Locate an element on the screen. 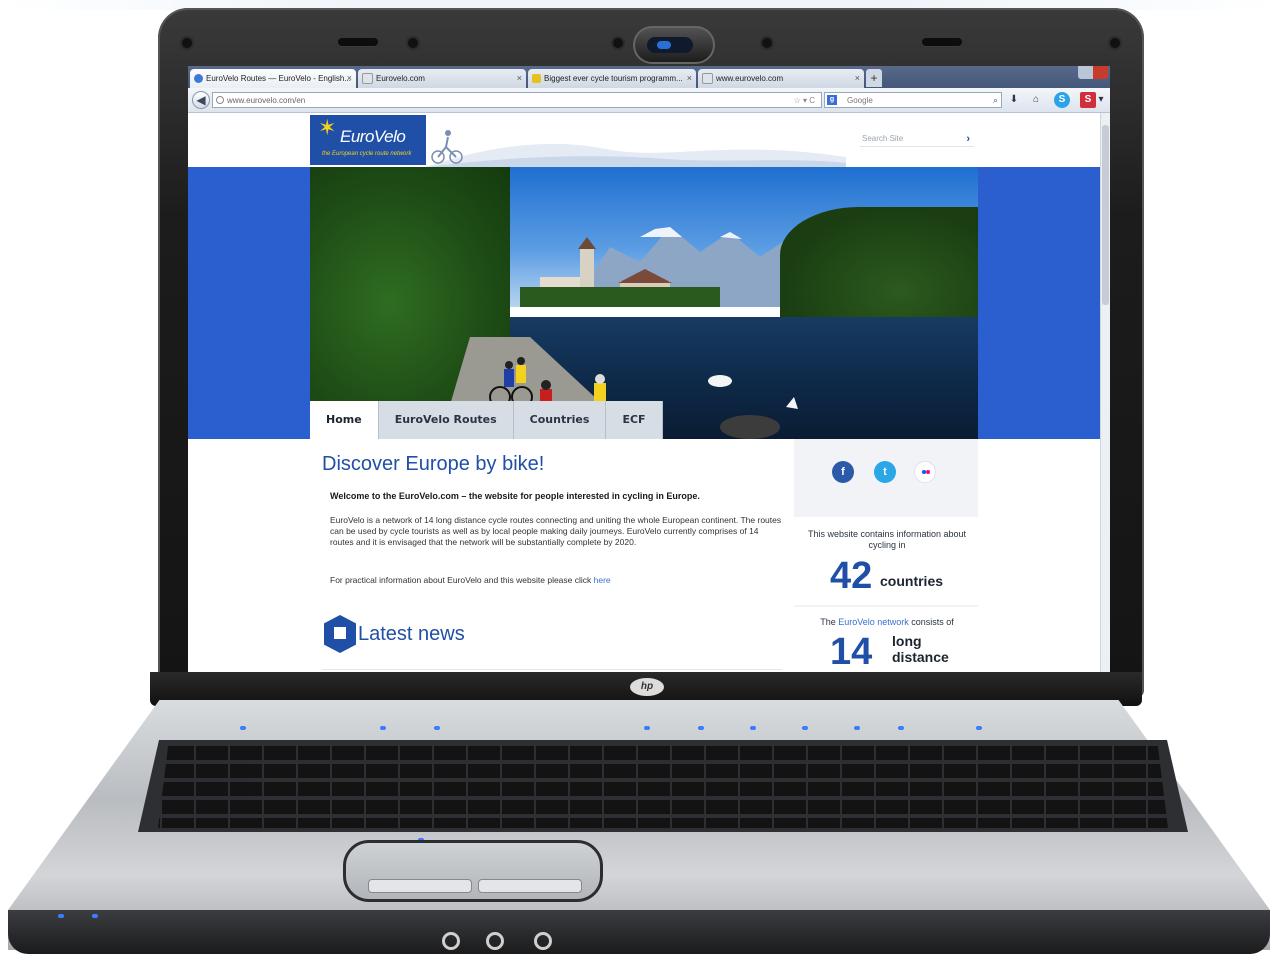 This screenshot has height=962, width=1275. nav-tab-home: Home is located at coordinates (344, 420).